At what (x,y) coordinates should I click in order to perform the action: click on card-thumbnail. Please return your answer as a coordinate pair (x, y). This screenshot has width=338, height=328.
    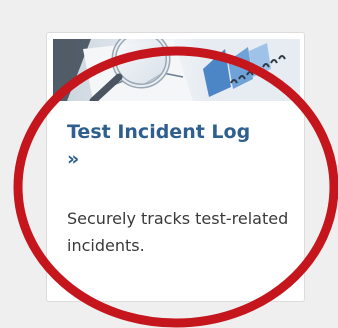
    Looking at the image, I should click on (176, 70).